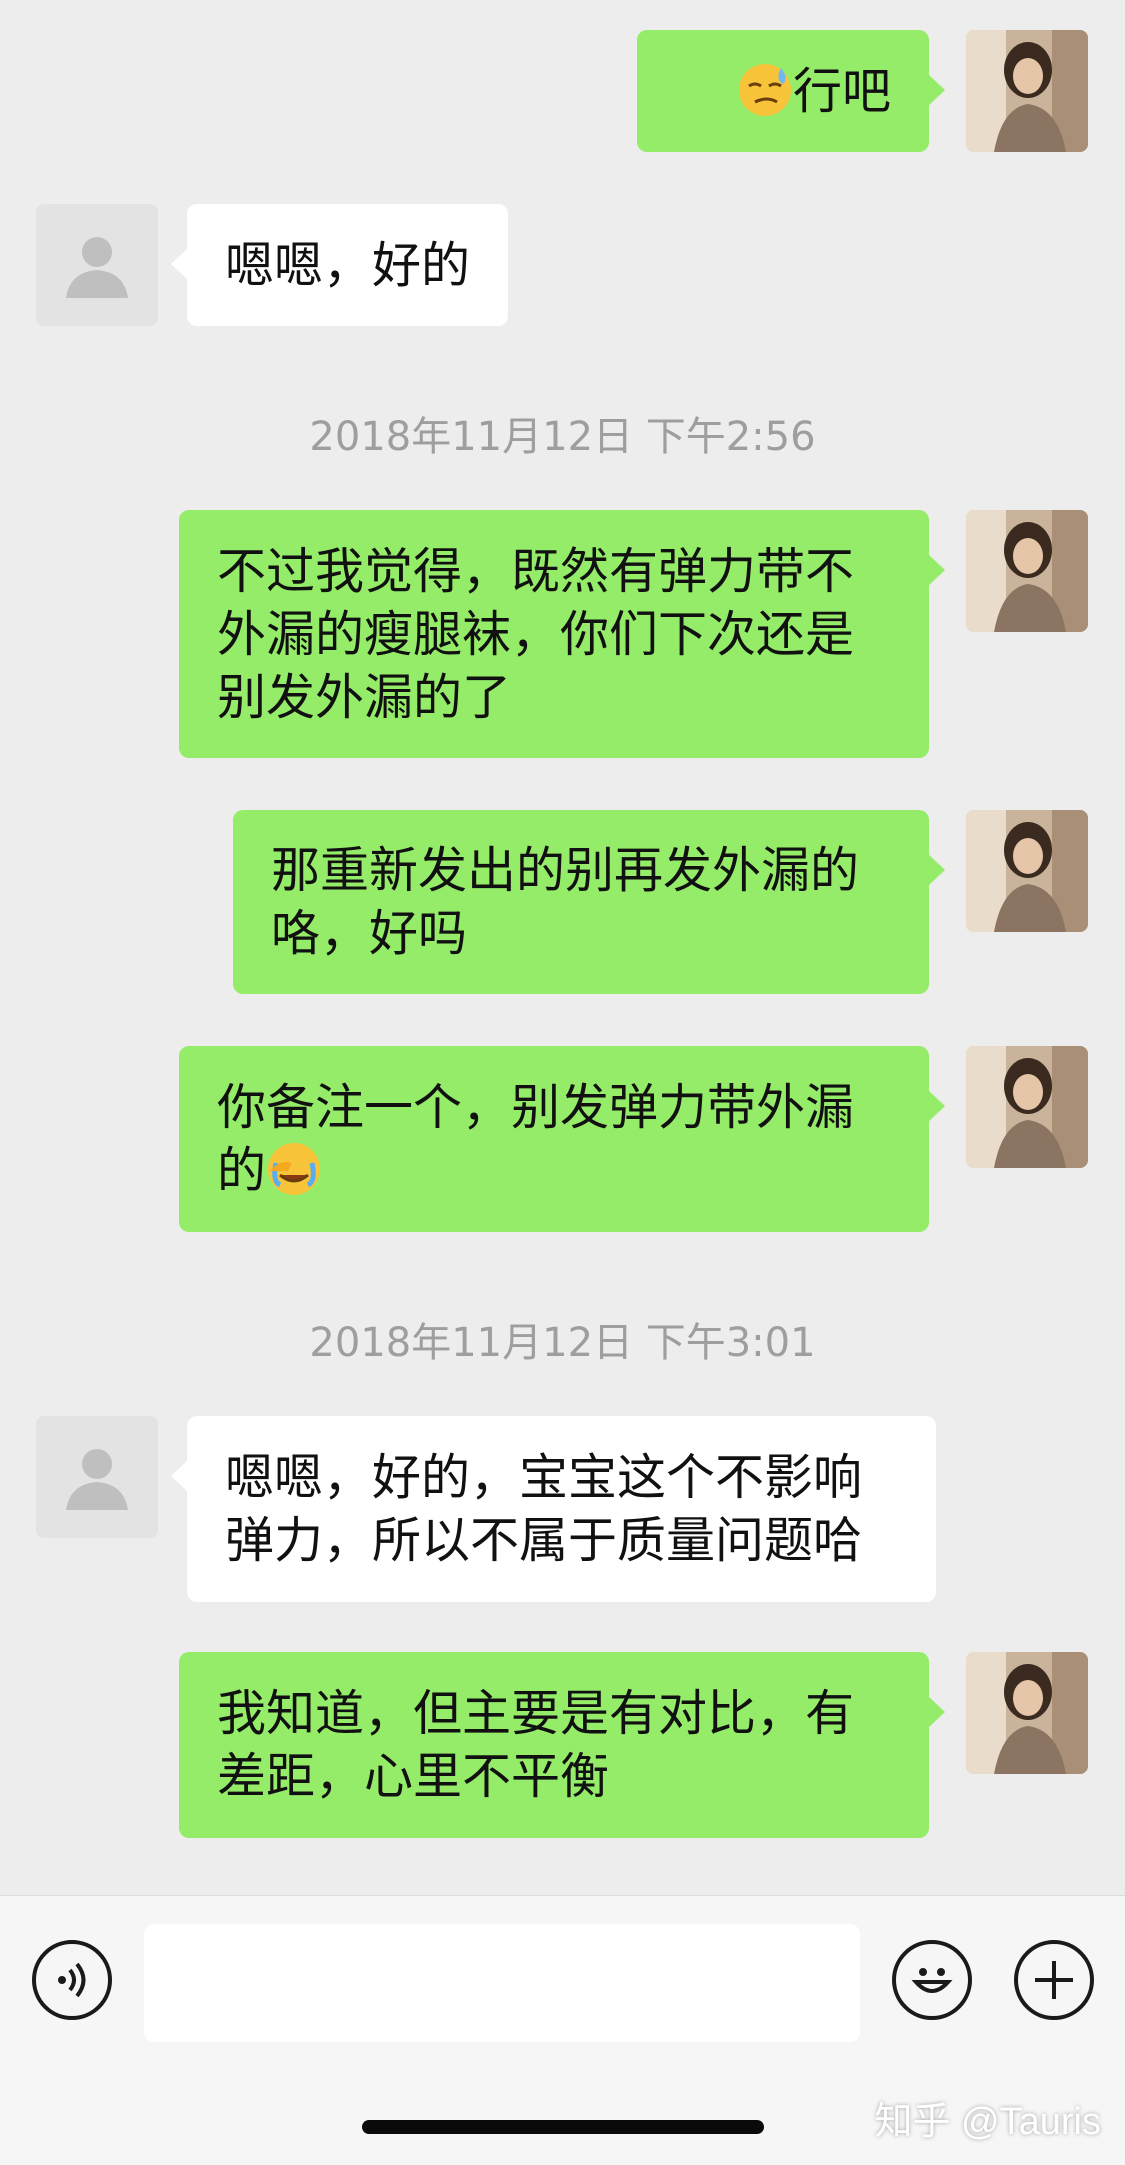  Describe the element at coordinates (988, 2122) in the screenshot. I see `watermark: 知乎 @Tauris` at that location.